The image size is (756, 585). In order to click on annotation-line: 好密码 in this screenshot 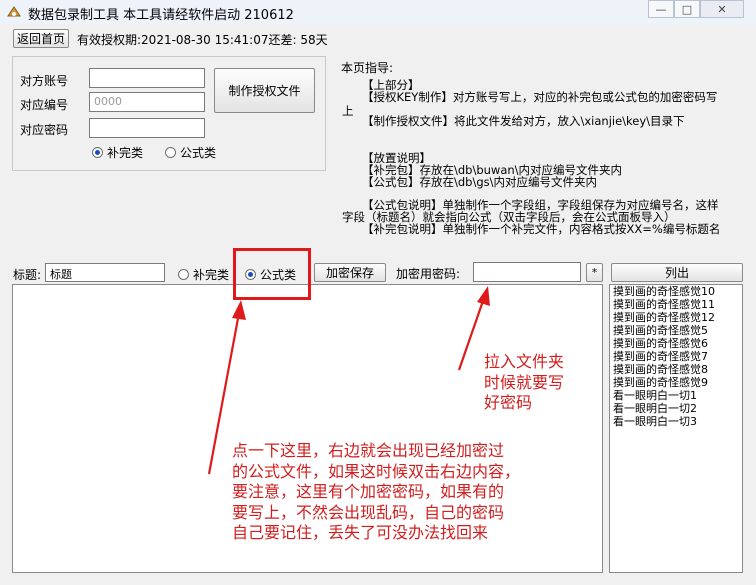, I will do `click(508, 402)`.